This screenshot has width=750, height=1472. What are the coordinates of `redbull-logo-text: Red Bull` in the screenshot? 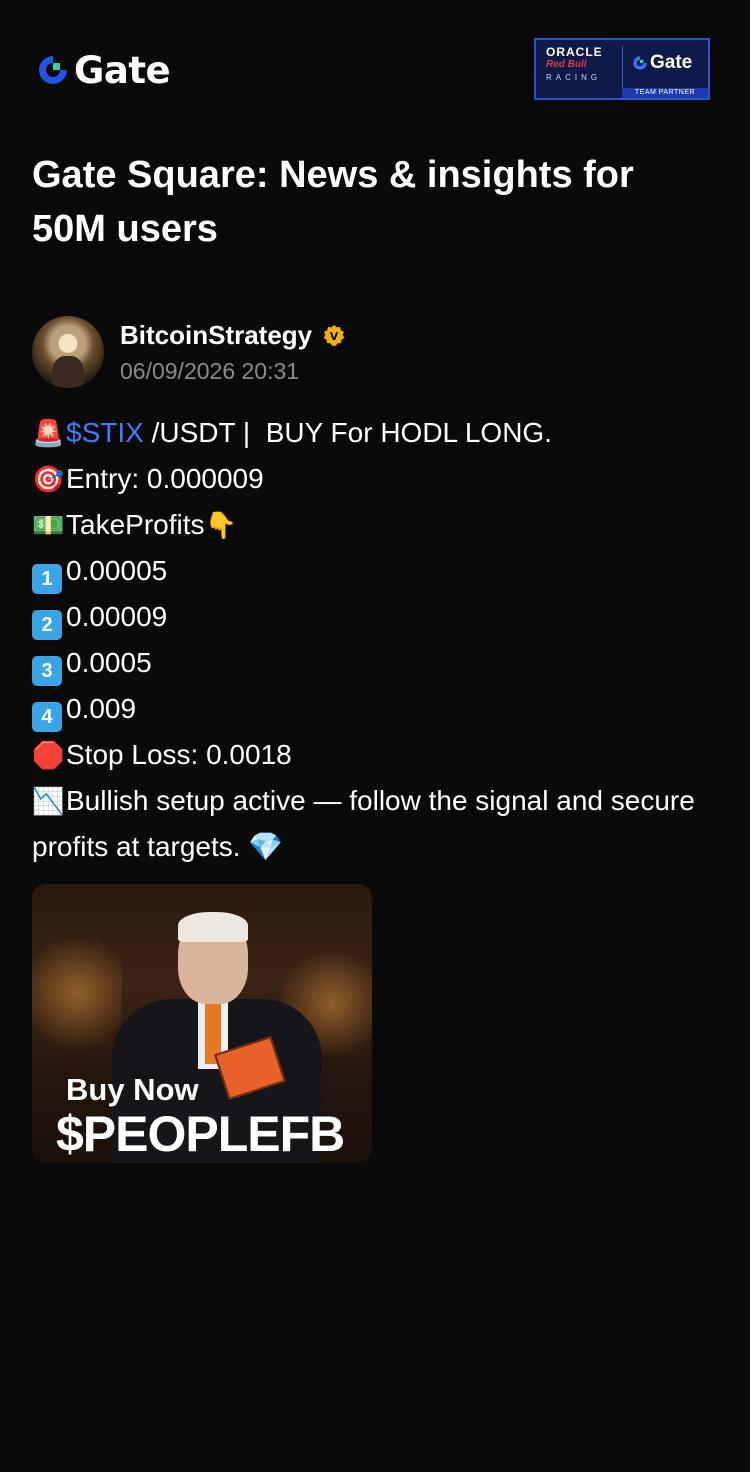 It's located at (566, 64).